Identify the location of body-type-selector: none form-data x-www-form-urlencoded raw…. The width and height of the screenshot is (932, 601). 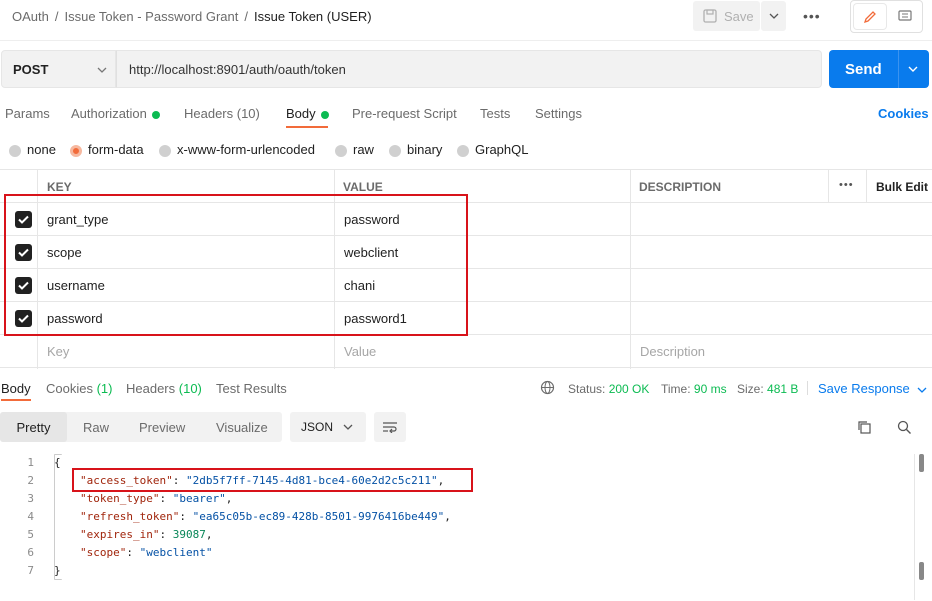
(466, 149).